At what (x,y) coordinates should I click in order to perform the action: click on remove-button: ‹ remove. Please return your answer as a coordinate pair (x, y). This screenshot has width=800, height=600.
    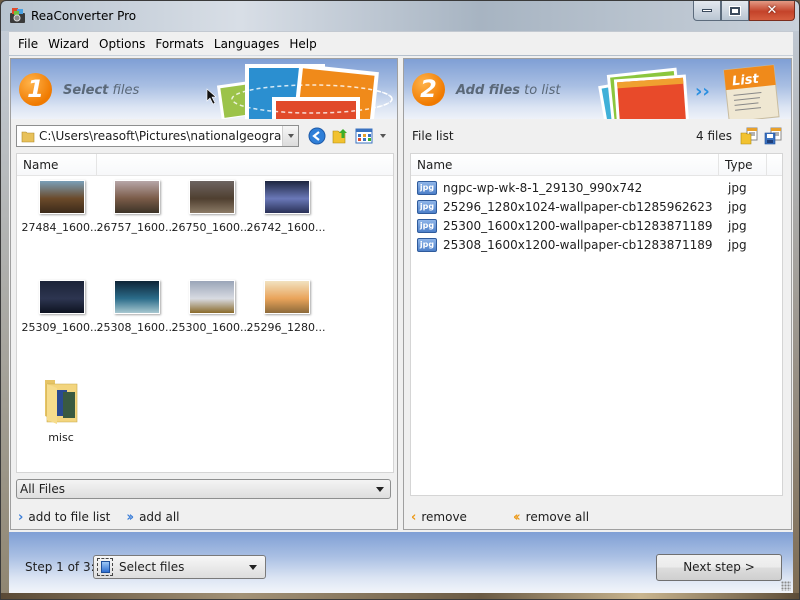
    Looking at the image, I should click on (439, 517).